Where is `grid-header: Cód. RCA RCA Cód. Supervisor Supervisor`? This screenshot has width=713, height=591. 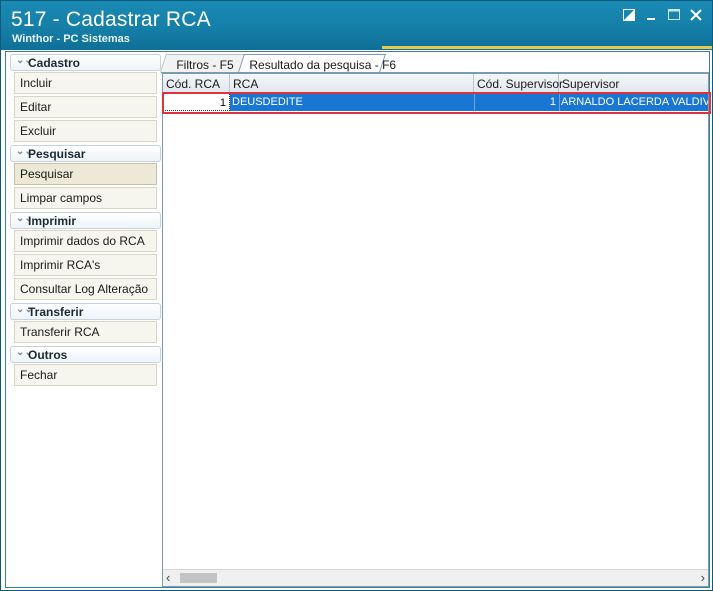
grid-header: Cód. RCA RCA Cód. Supervisor Supervisor is located at coordinates (435, 83).